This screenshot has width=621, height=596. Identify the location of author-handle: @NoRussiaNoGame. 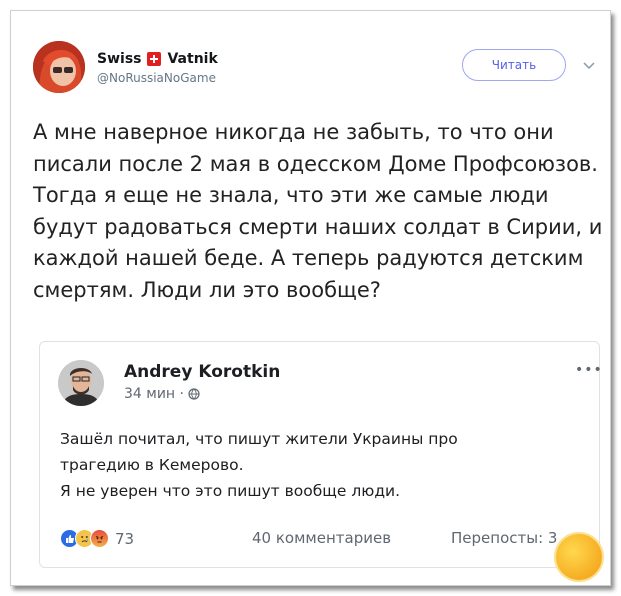
(156, 78).